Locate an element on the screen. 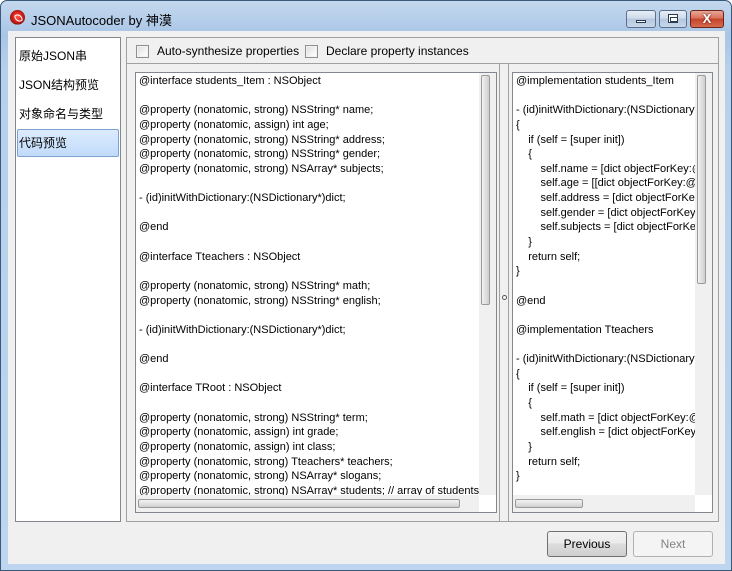 The height and width of the screenshot is (571, 732). implementation-vscroll-thumb is located at coordinates (701, 179).